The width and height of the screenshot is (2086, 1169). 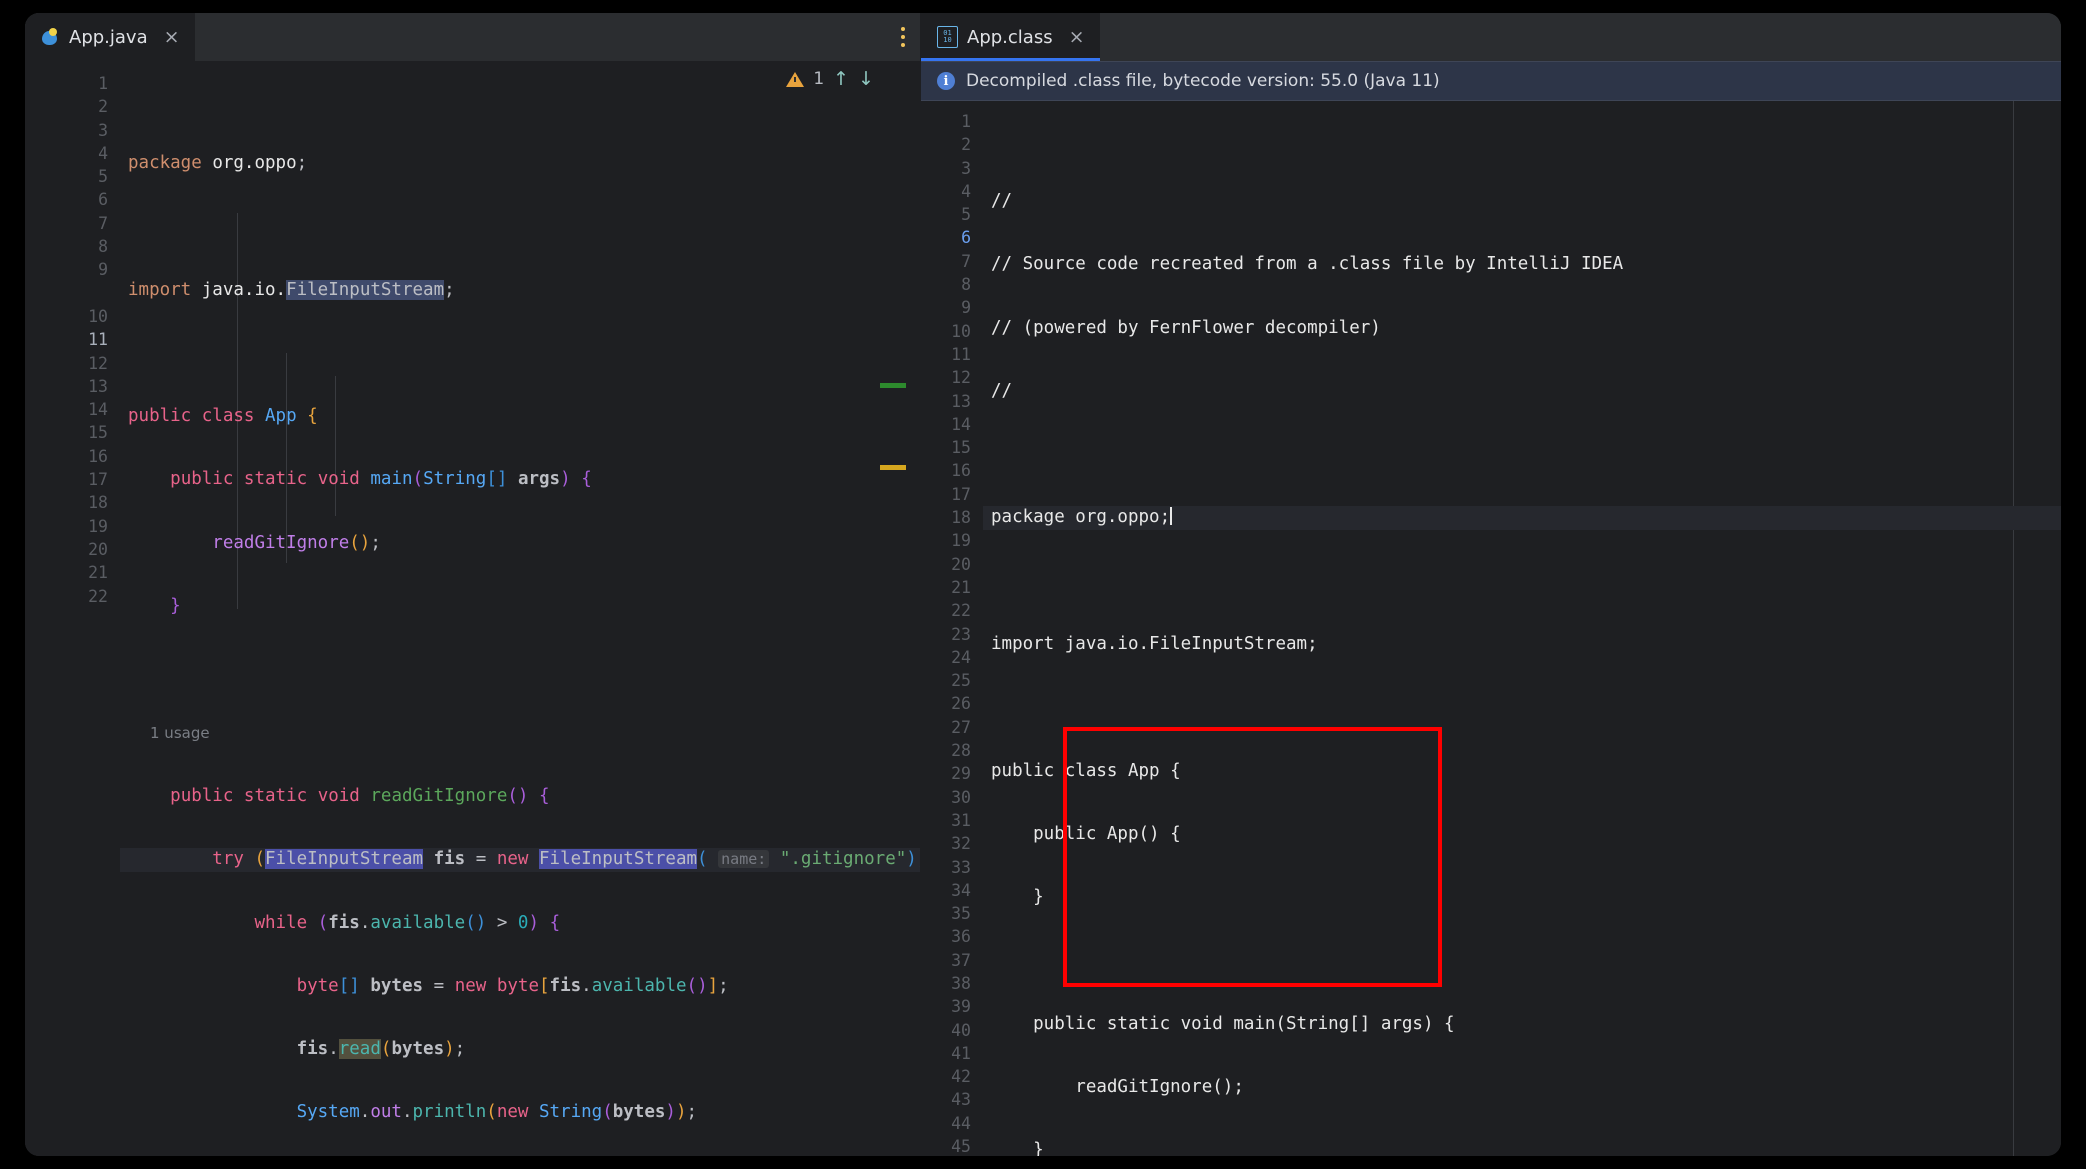 I want to click on line-number: 24, so click(x=961, y=657).